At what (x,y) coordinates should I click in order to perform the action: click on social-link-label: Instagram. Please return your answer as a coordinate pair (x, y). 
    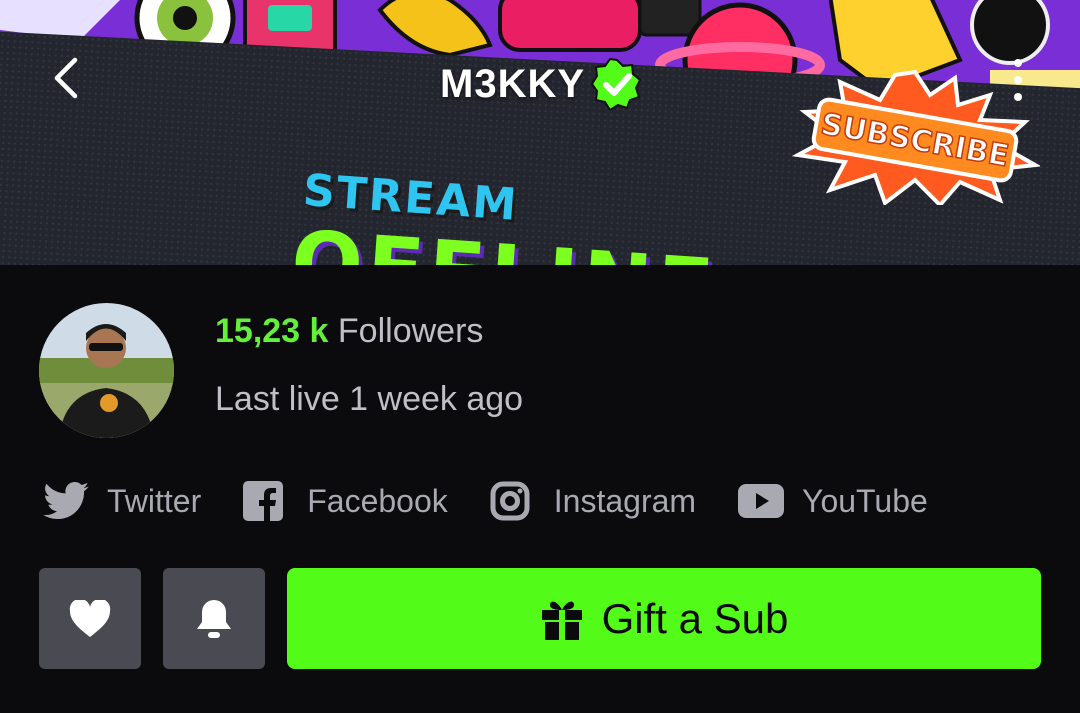
    Looking at the image, I should click on (625, 500).